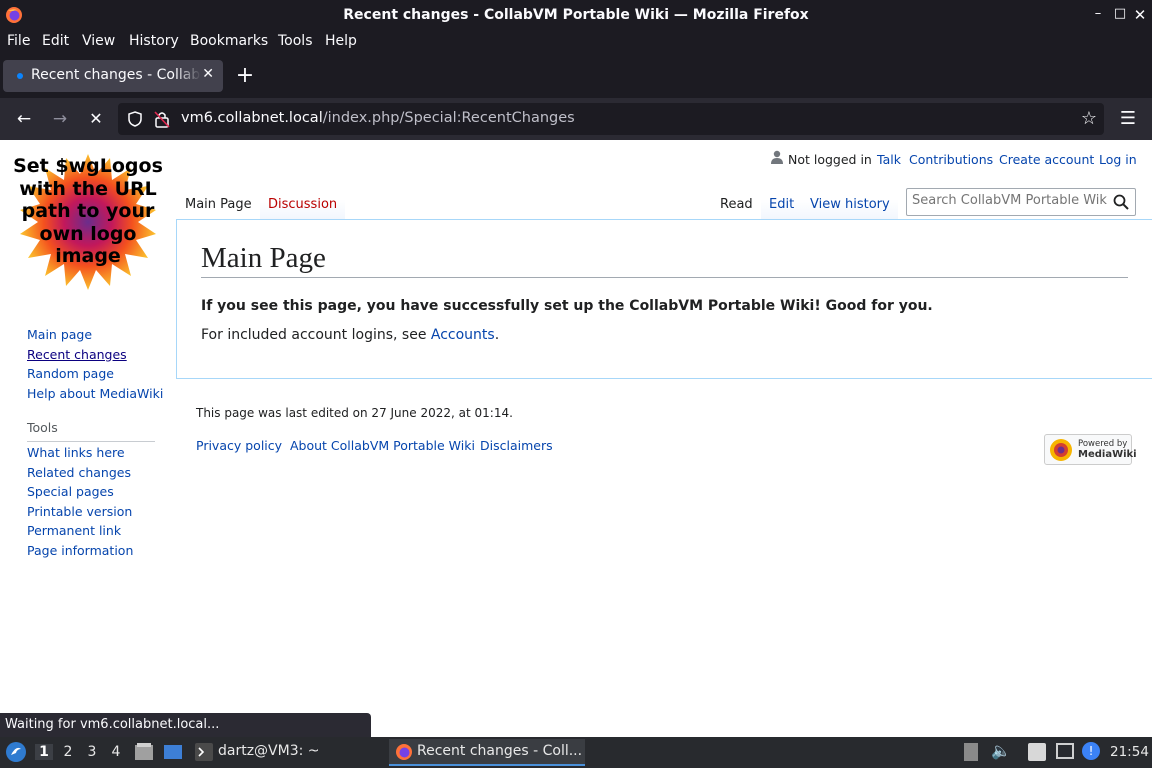 The image size is (1152, 768). I want to click on maximize-icon: □, so click(1120, 15).